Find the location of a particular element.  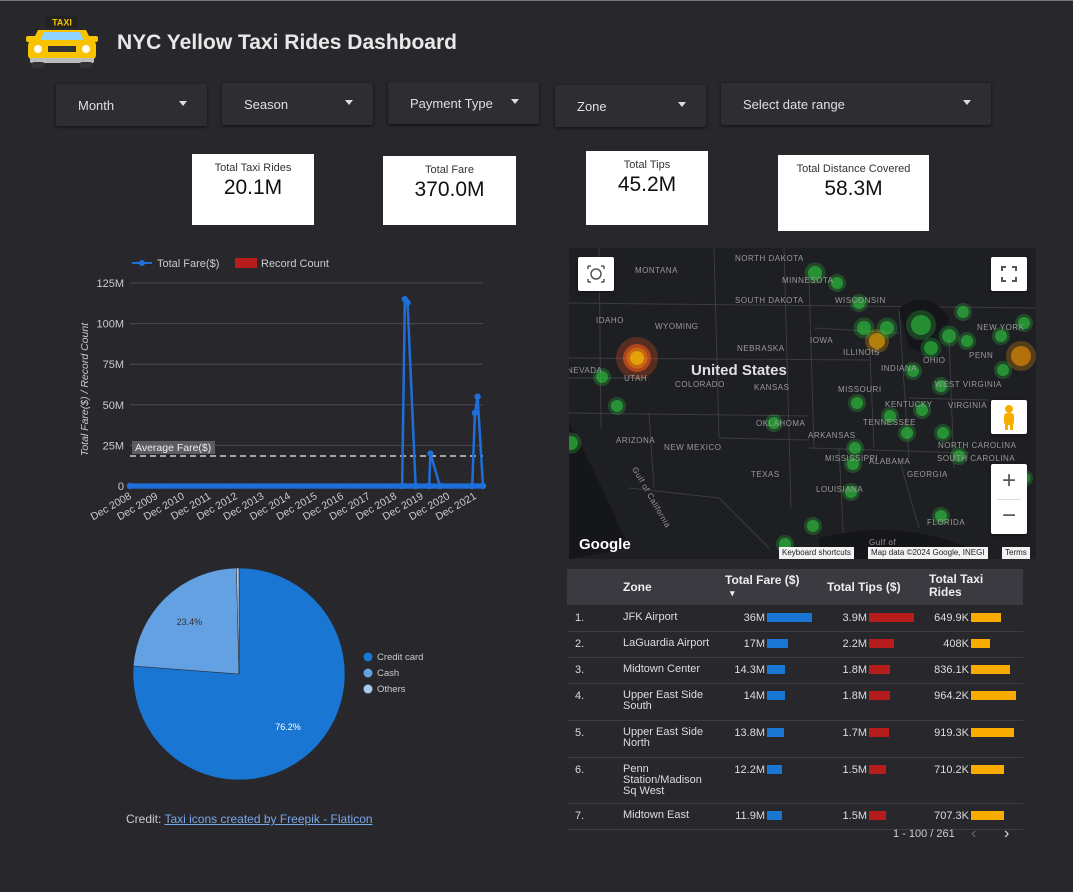

map-label-ohio: OHIO is located at coordinates (934, 360).